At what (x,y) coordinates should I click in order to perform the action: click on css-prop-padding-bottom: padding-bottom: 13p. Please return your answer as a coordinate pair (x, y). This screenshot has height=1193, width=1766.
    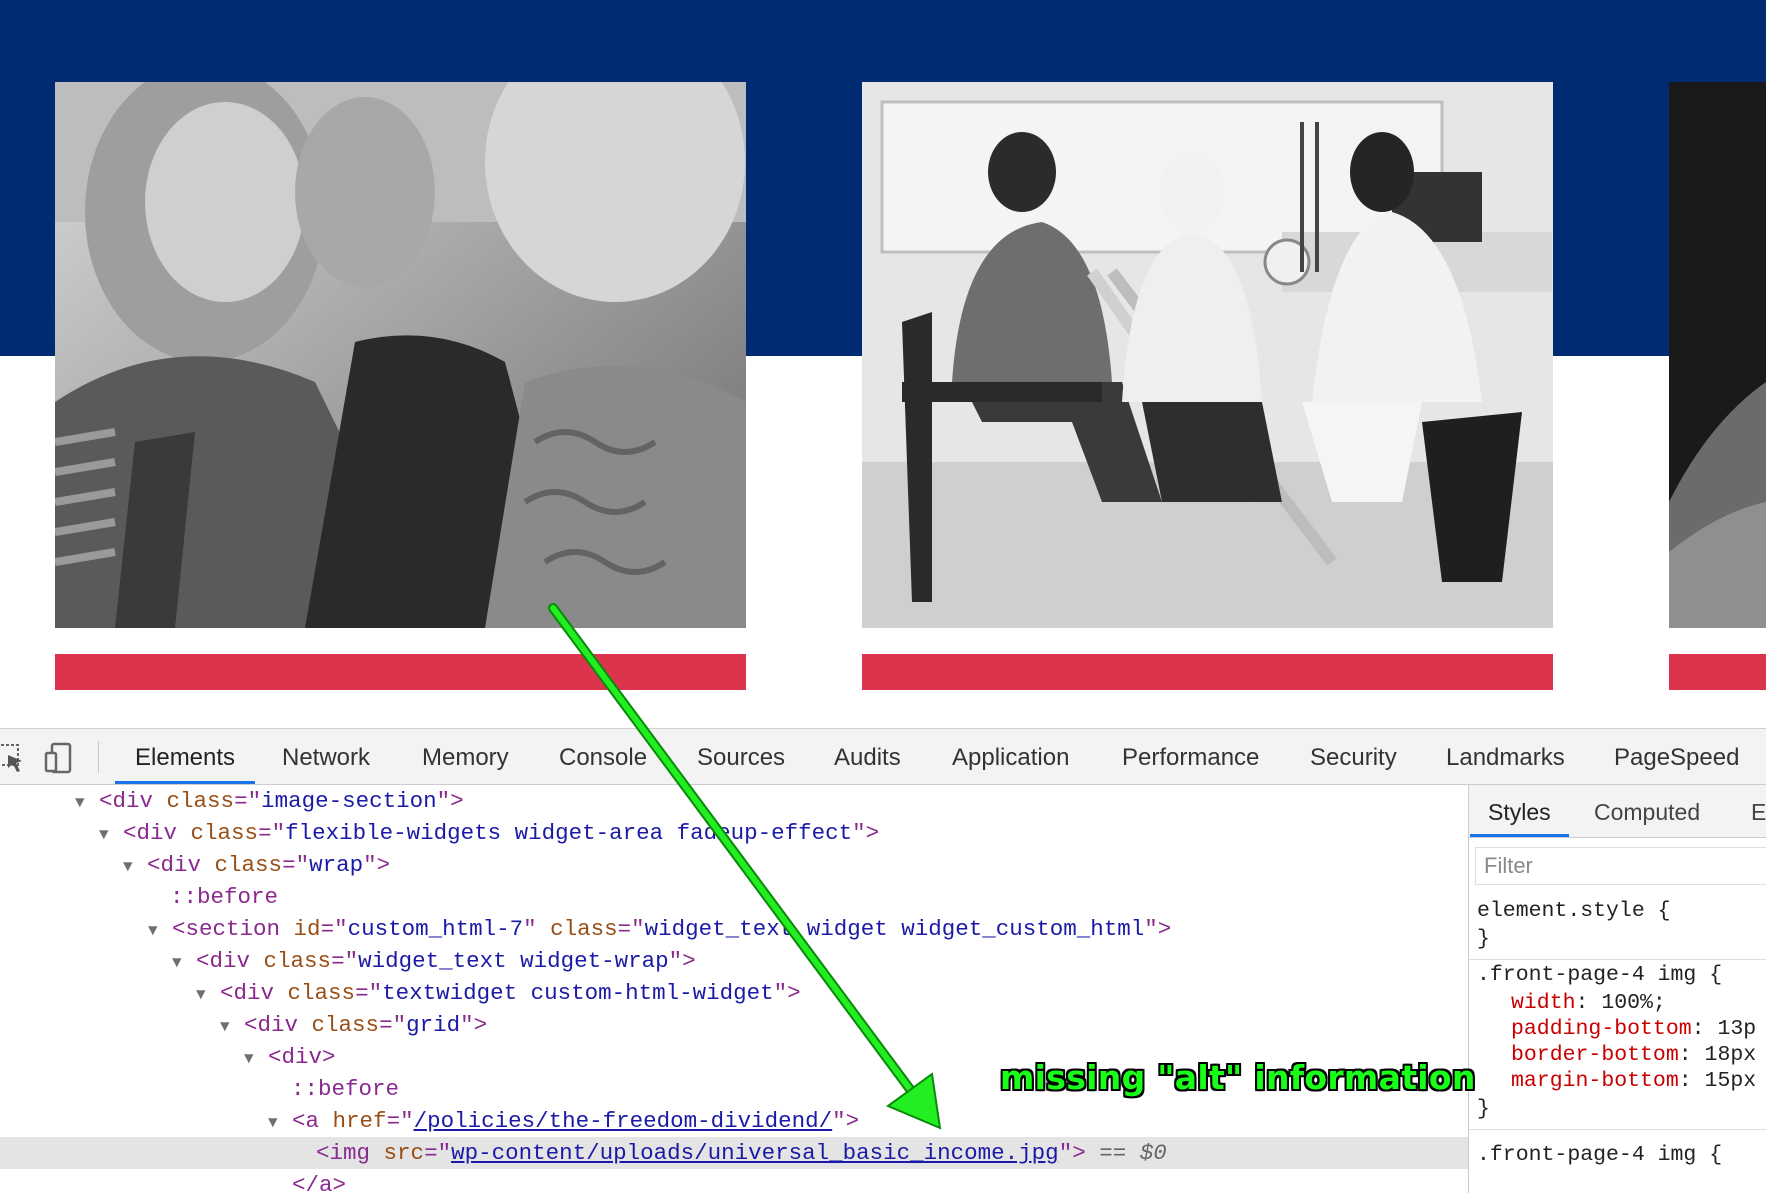
    Looking at the image, I should click on (1616, 1029).